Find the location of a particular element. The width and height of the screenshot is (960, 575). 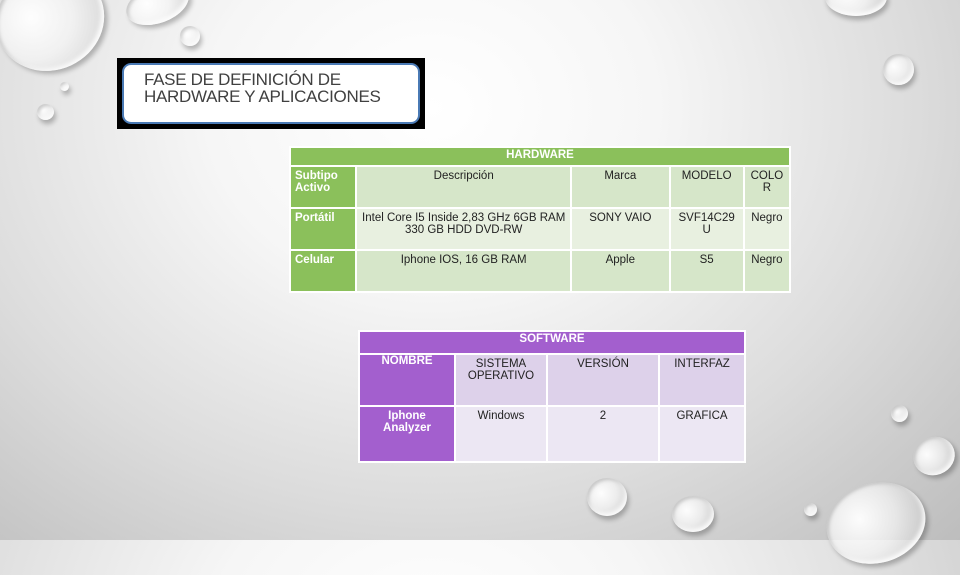

table-cell: SONY VAIO is located at coordinates (620, 229).